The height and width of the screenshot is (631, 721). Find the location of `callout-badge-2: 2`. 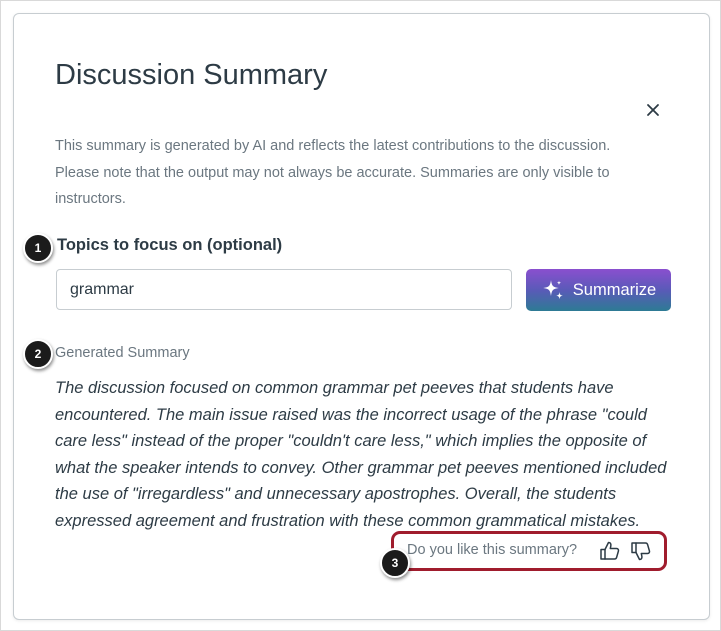

callout-badge-2: 2 is located at coordinates (38, 354).